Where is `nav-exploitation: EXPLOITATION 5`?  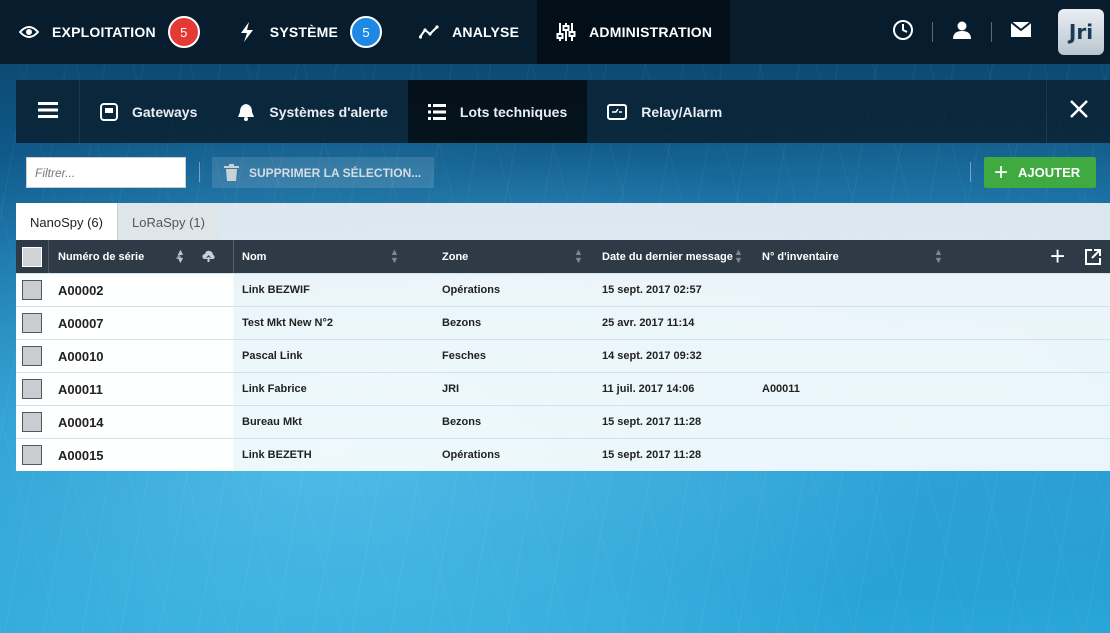
nav-exploitation: EXPLOITATION 5 is located at coordinates (109, 32).